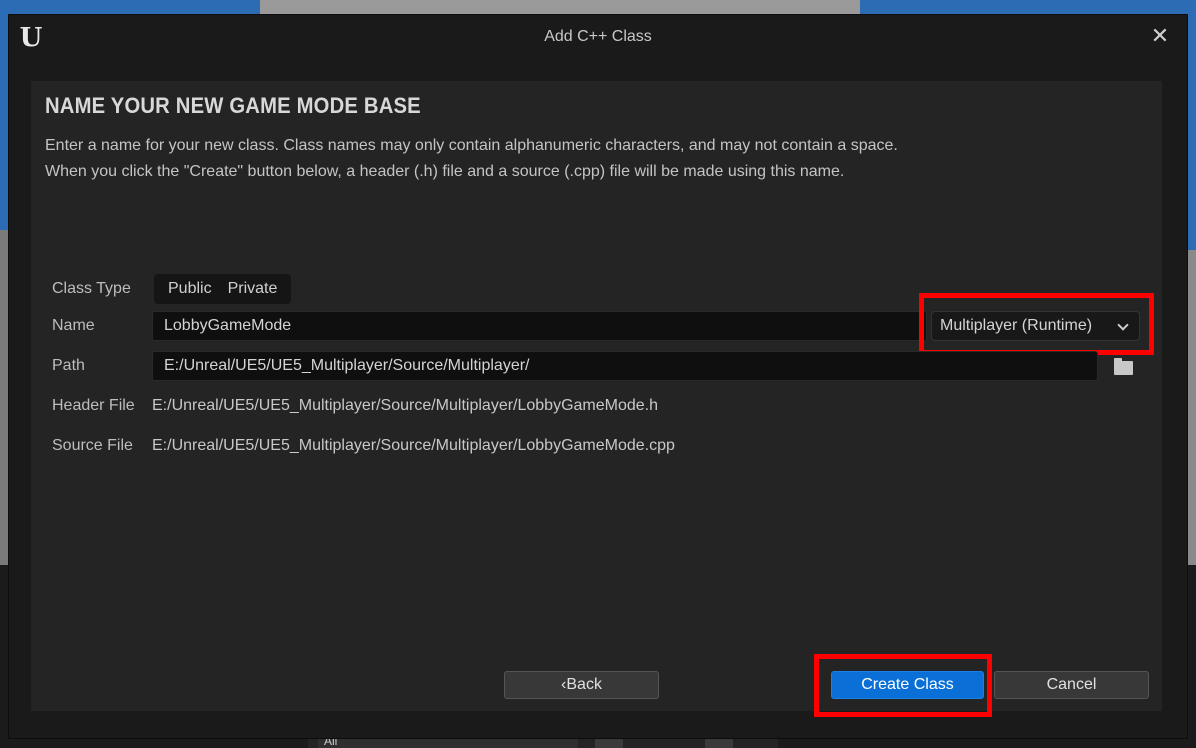 This screenshot has height=748, width=1196. What do you see at coordinates (233, 105) in the screenshot?
I see `page-title: NAME YOUR NEW GAME MODE BASE` at bounding box center [233, 105].